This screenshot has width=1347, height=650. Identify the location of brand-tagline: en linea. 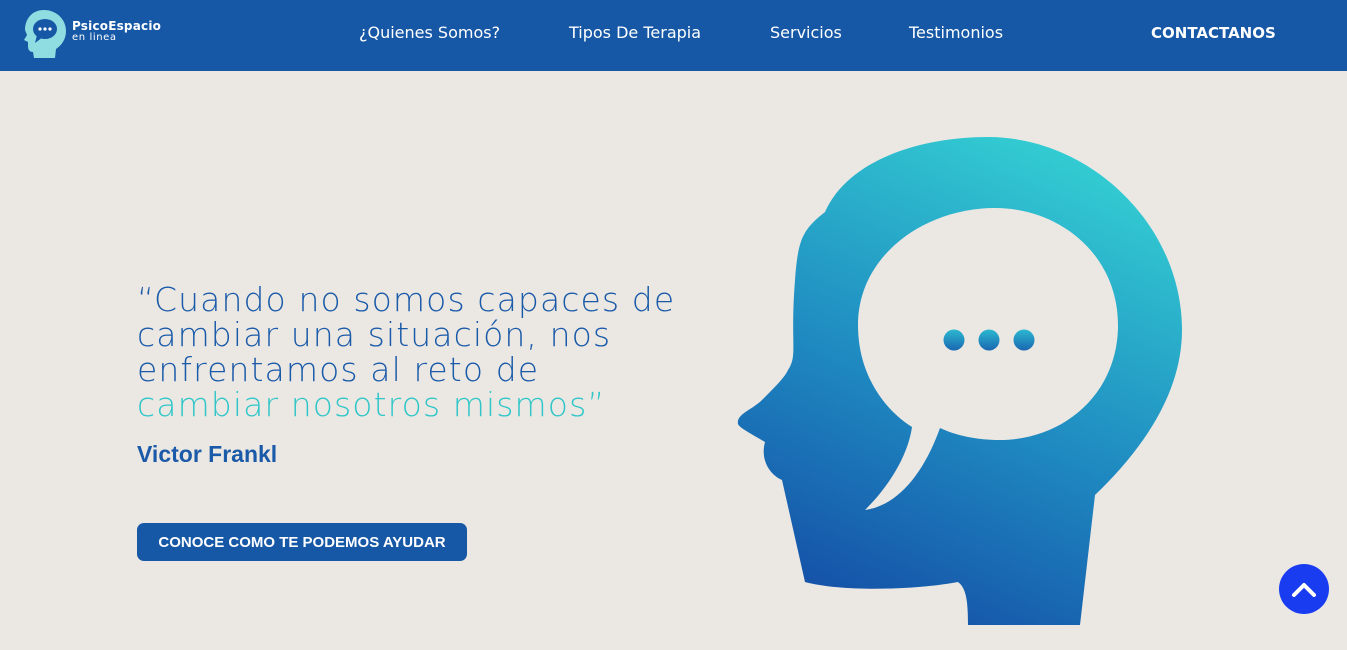
(94, 37).